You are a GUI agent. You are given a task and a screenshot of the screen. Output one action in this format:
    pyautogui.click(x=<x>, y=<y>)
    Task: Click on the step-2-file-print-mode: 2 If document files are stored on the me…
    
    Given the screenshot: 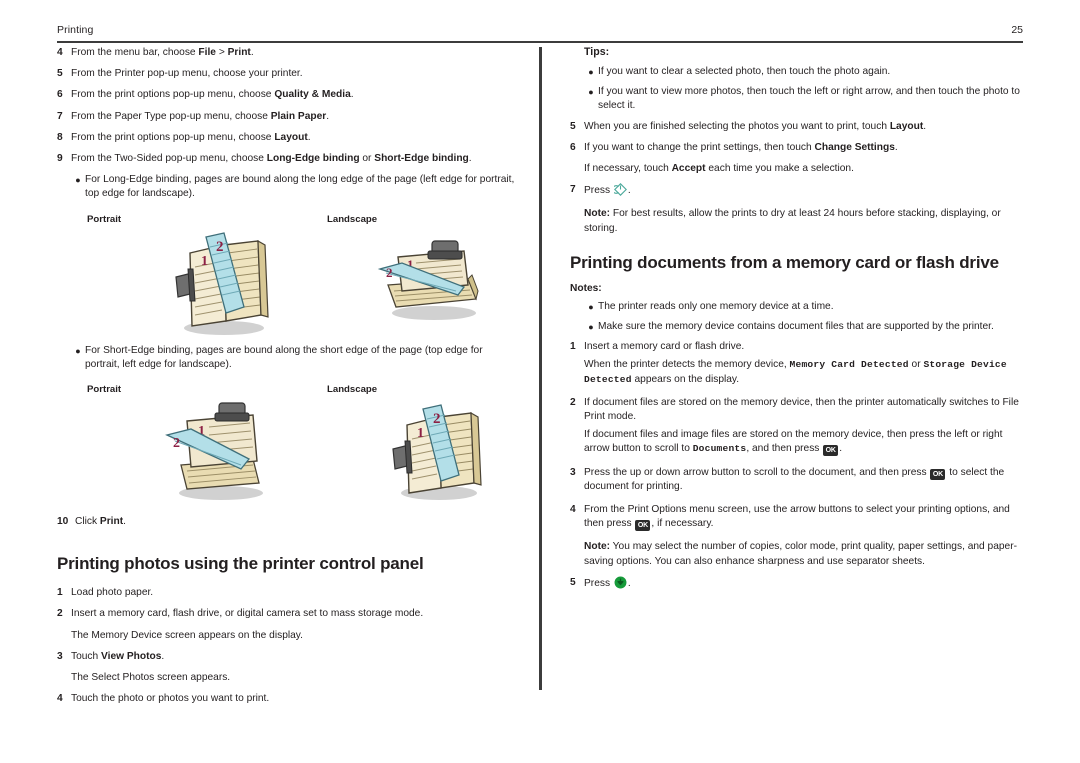 What is the action you would take?
    pyautogui.click(x=796, y=410)
    